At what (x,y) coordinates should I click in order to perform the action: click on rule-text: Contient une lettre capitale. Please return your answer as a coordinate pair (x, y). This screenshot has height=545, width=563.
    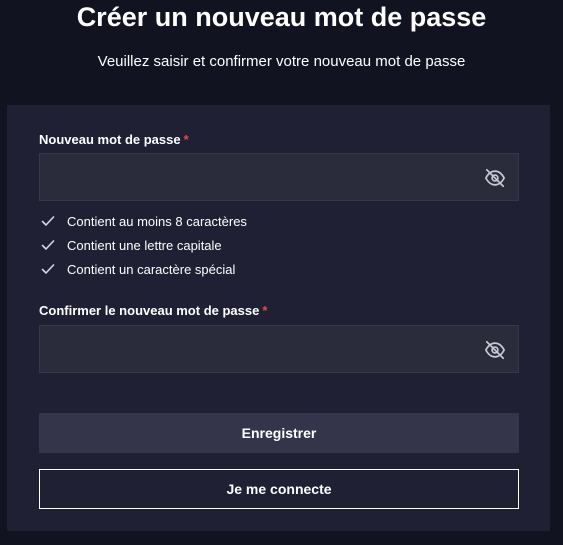
    Looking at the image, I should click on (144, 245).